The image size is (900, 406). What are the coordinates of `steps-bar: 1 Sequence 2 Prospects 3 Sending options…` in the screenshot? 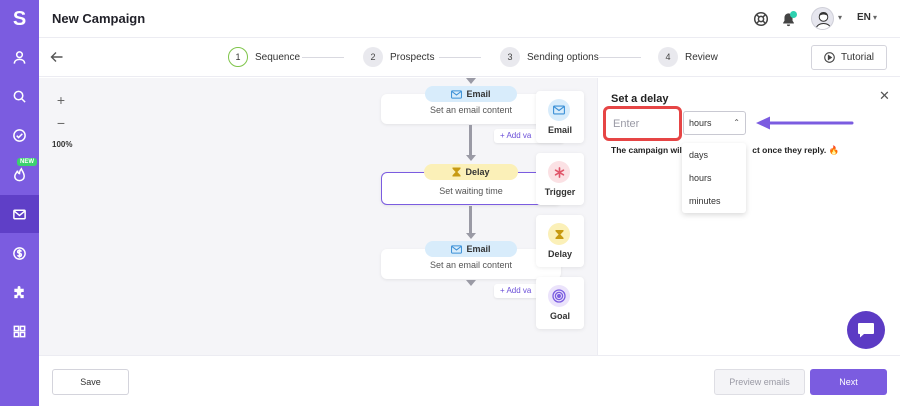 It's located at (469, 57).